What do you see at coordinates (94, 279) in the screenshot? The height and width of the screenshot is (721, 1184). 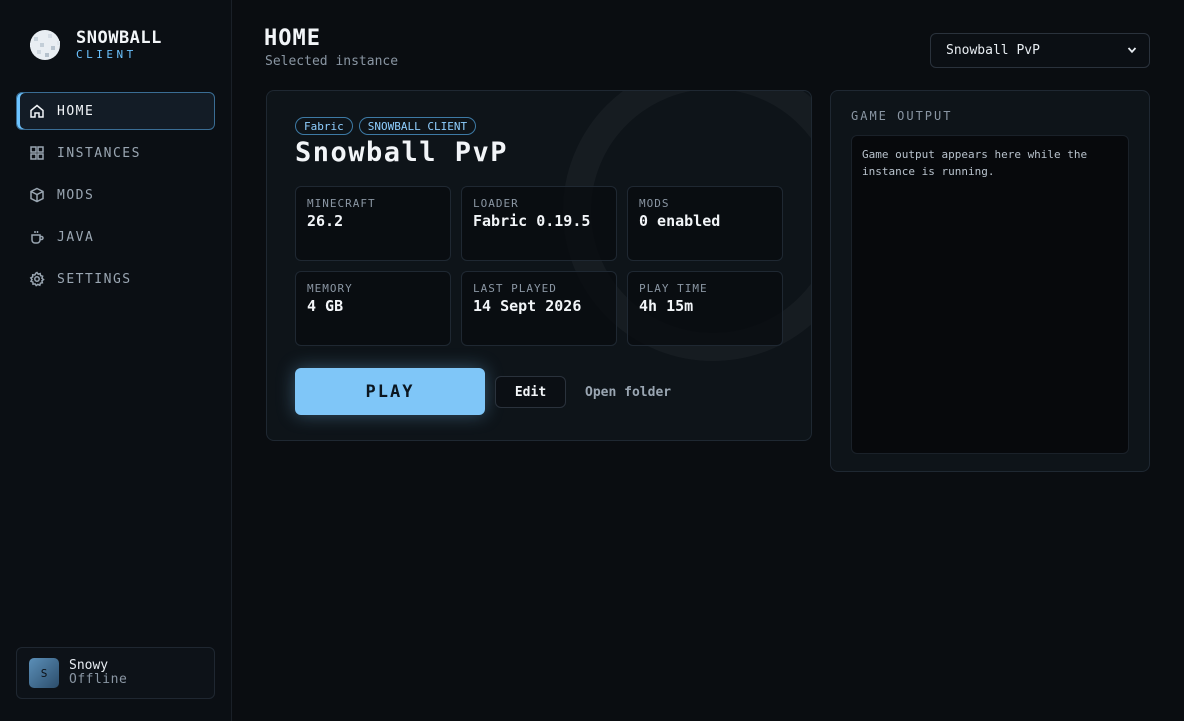 I see `sidebar-item-label: SETTINGS` at bounding box center [94, 279].